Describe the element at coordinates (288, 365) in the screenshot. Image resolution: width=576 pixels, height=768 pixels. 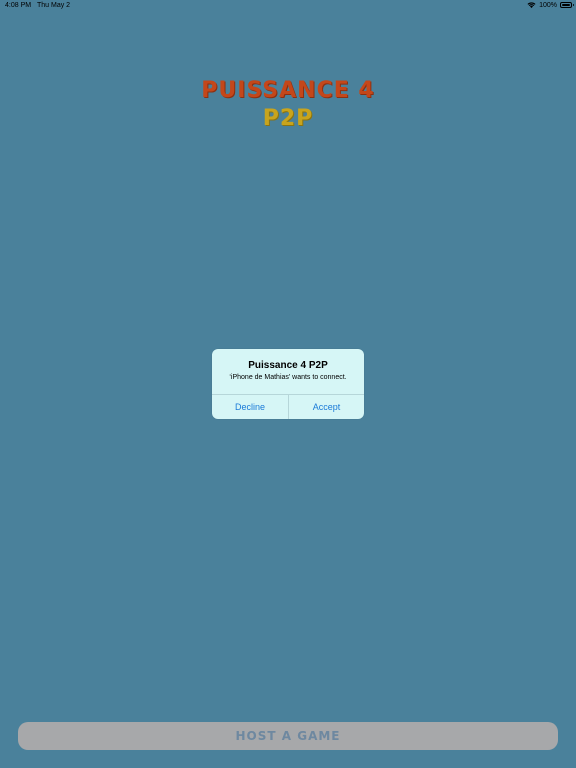
I see `alert-title: Puissance 4 P2P` at that location.